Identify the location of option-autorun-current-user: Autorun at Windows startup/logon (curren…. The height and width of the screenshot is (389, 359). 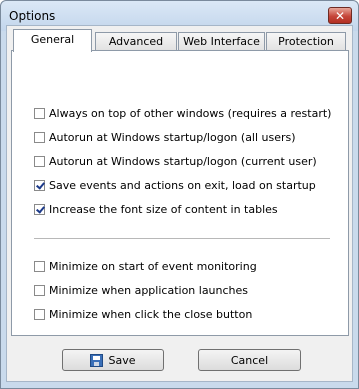
(175, 161).